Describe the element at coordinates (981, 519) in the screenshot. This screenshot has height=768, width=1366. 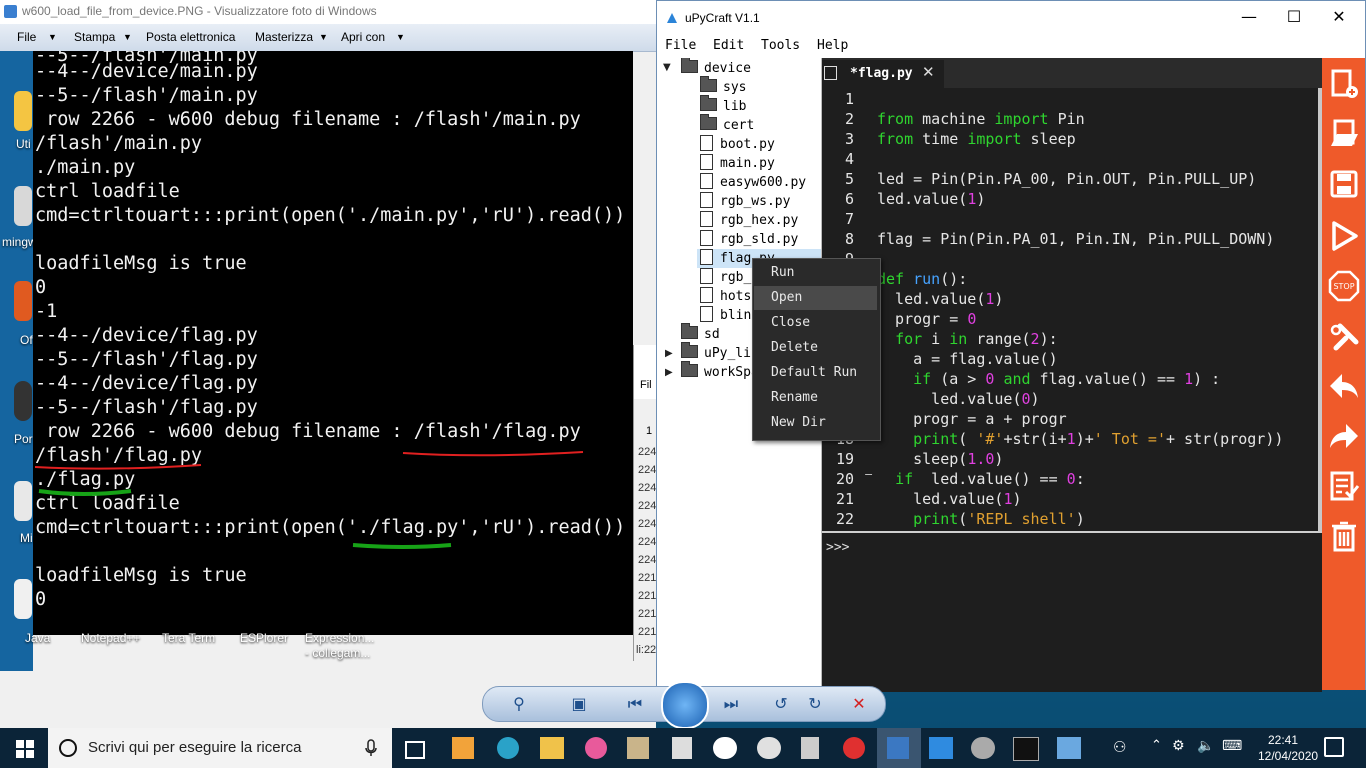
I see `code-line: print('REPL shell')` at that location.